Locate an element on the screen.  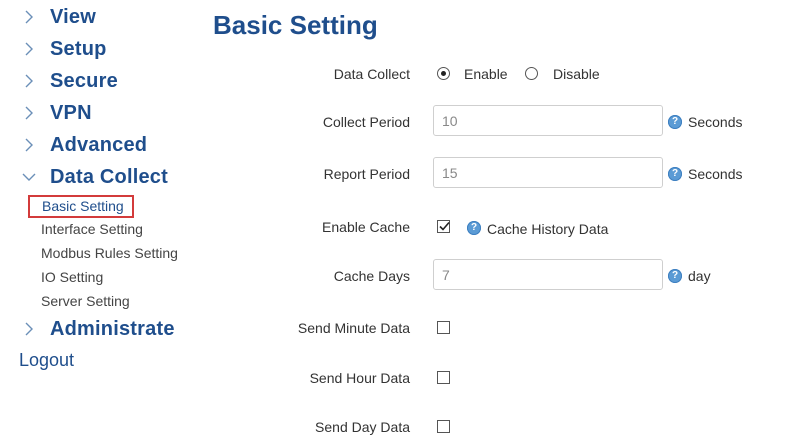
send-minute-label: Send Minute Data is located at coordinates (353, 328).